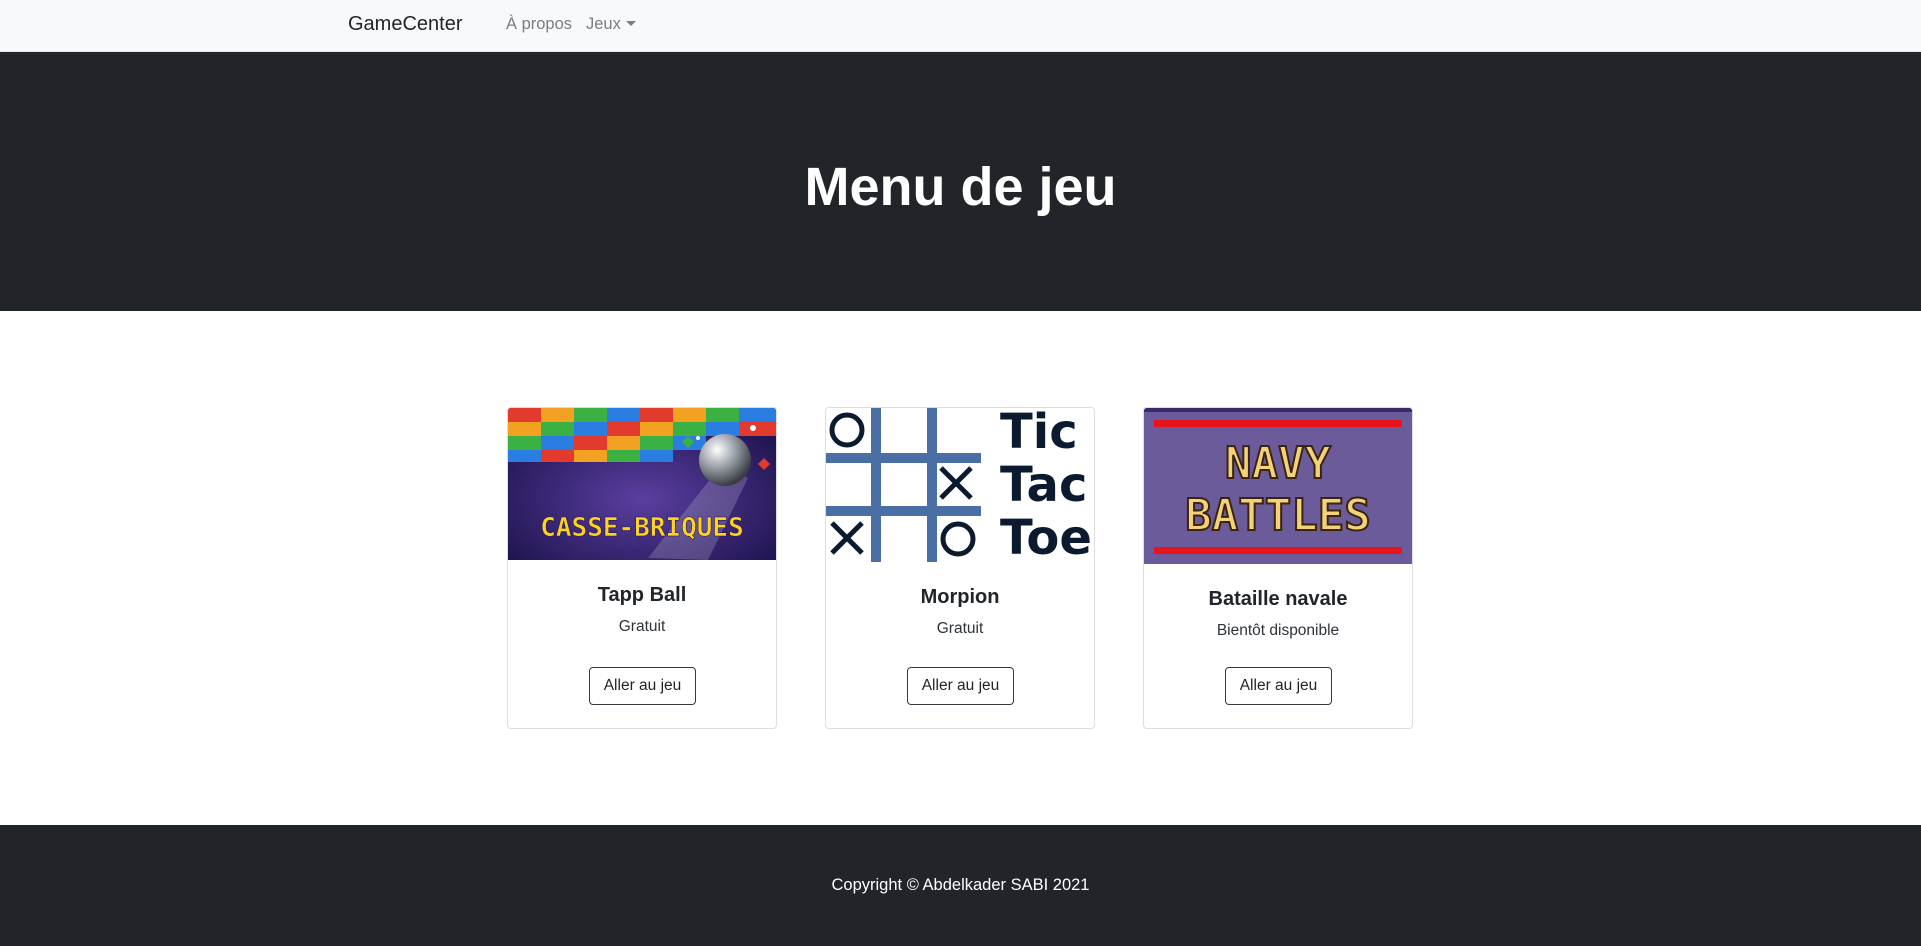 This screenshot has height=946, width=1921. I want to click on nav-dropdown-games-label: Jeux, so click(603, 24).